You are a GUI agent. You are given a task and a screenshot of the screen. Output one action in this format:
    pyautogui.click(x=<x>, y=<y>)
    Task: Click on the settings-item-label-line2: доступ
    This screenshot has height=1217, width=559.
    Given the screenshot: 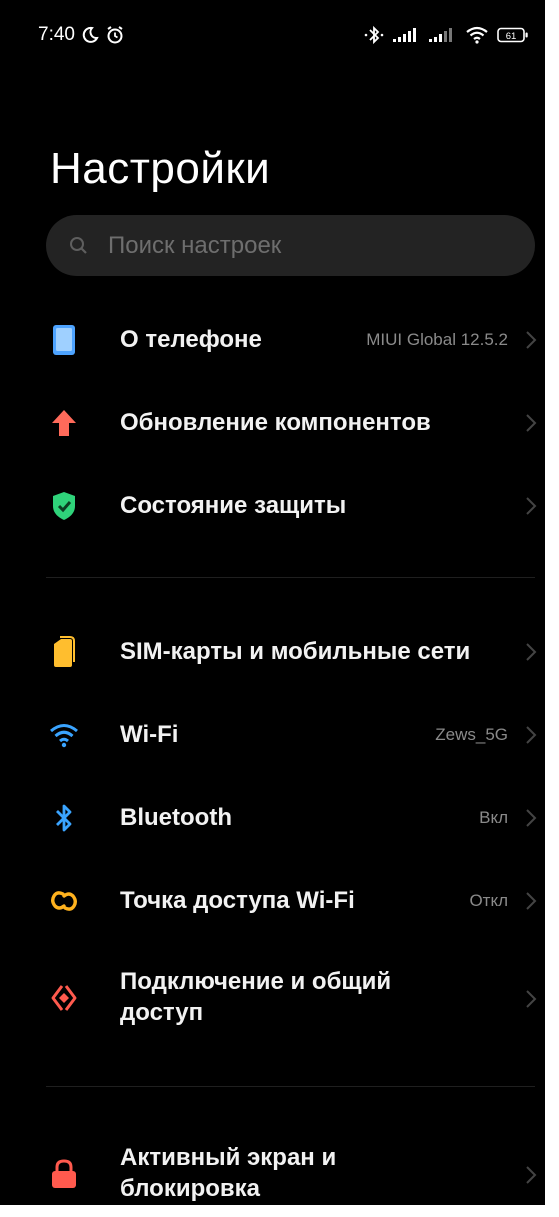 What is the action you would take?
    pyautogui.click(x=162, y=1012)
    